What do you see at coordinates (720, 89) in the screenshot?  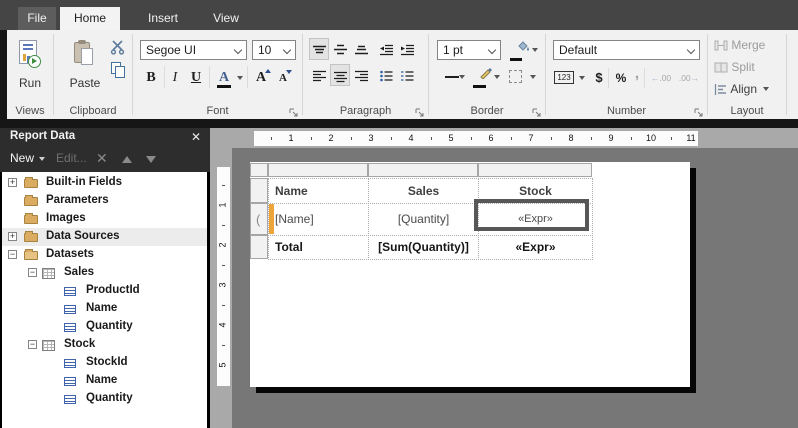 I see `align-objects-icon` at bounding box center [720, 89].